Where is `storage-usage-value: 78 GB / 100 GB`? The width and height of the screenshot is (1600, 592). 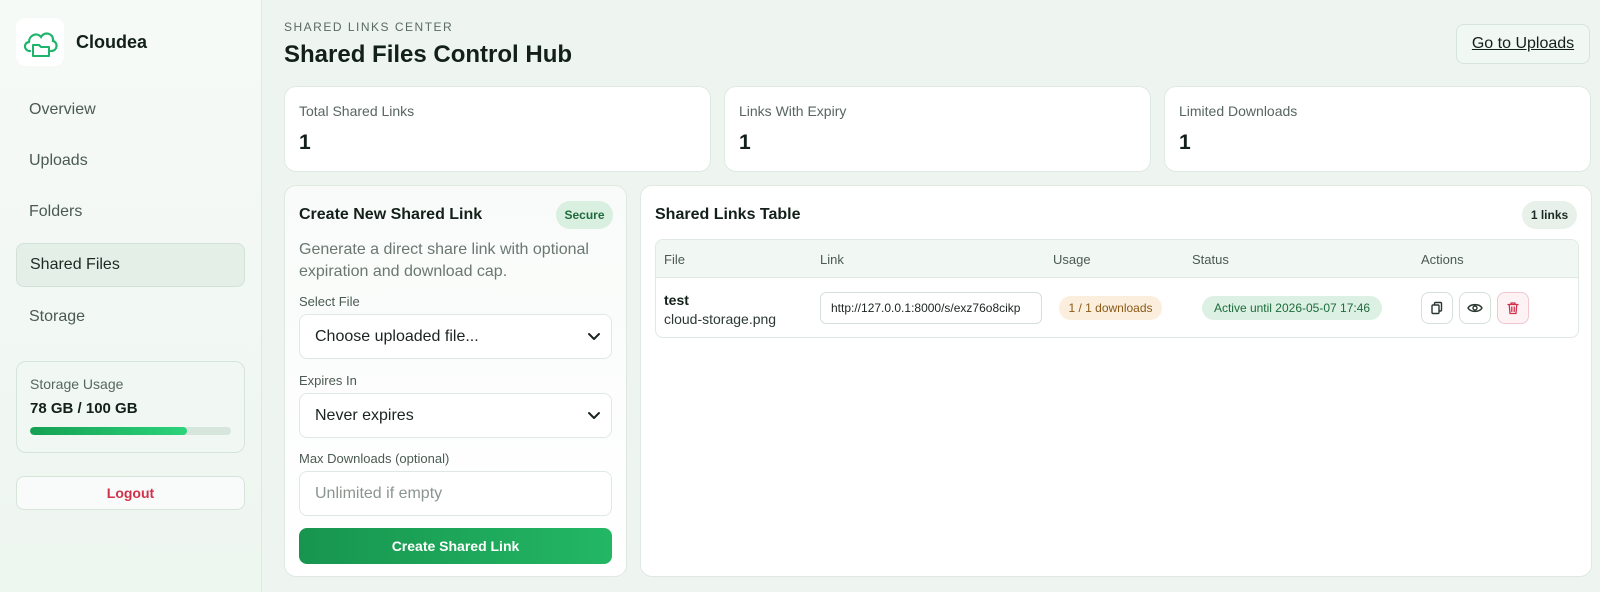
storage-usage-value: 78 GB / 100 GB is located at coordinates (84, 408).